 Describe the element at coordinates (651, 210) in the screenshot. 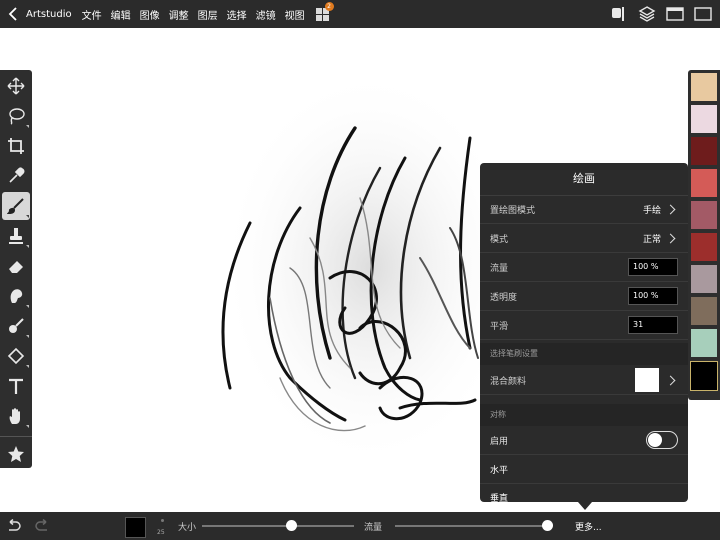

I see `draw-mode-value: 手绘` at that location.